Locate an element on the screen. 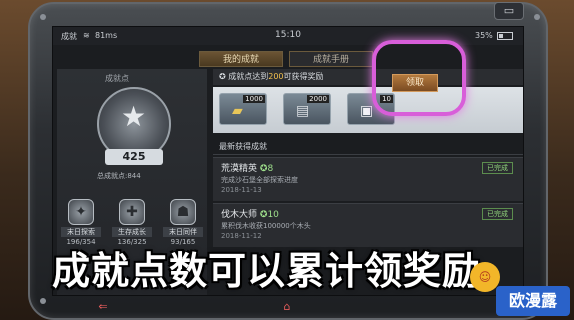 This screenshot has height=320, width=574. gold-bars-icon: ▰ is located at coordinates (237, 111).